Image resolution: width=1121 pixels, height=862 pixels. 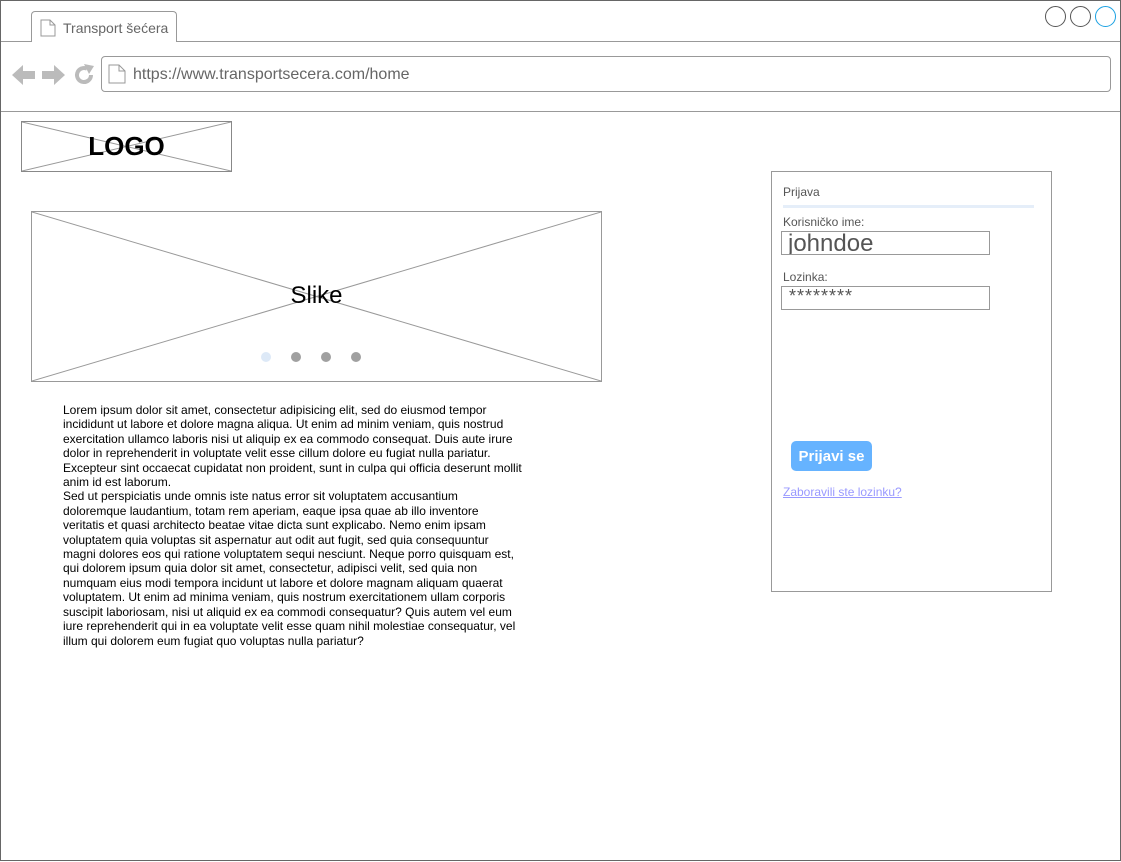 What do you see at coordinates (606, 74) in the screenshot?
I see `address-bar: https://www.transportsecera.com/home` at bounding box center [606, 74].